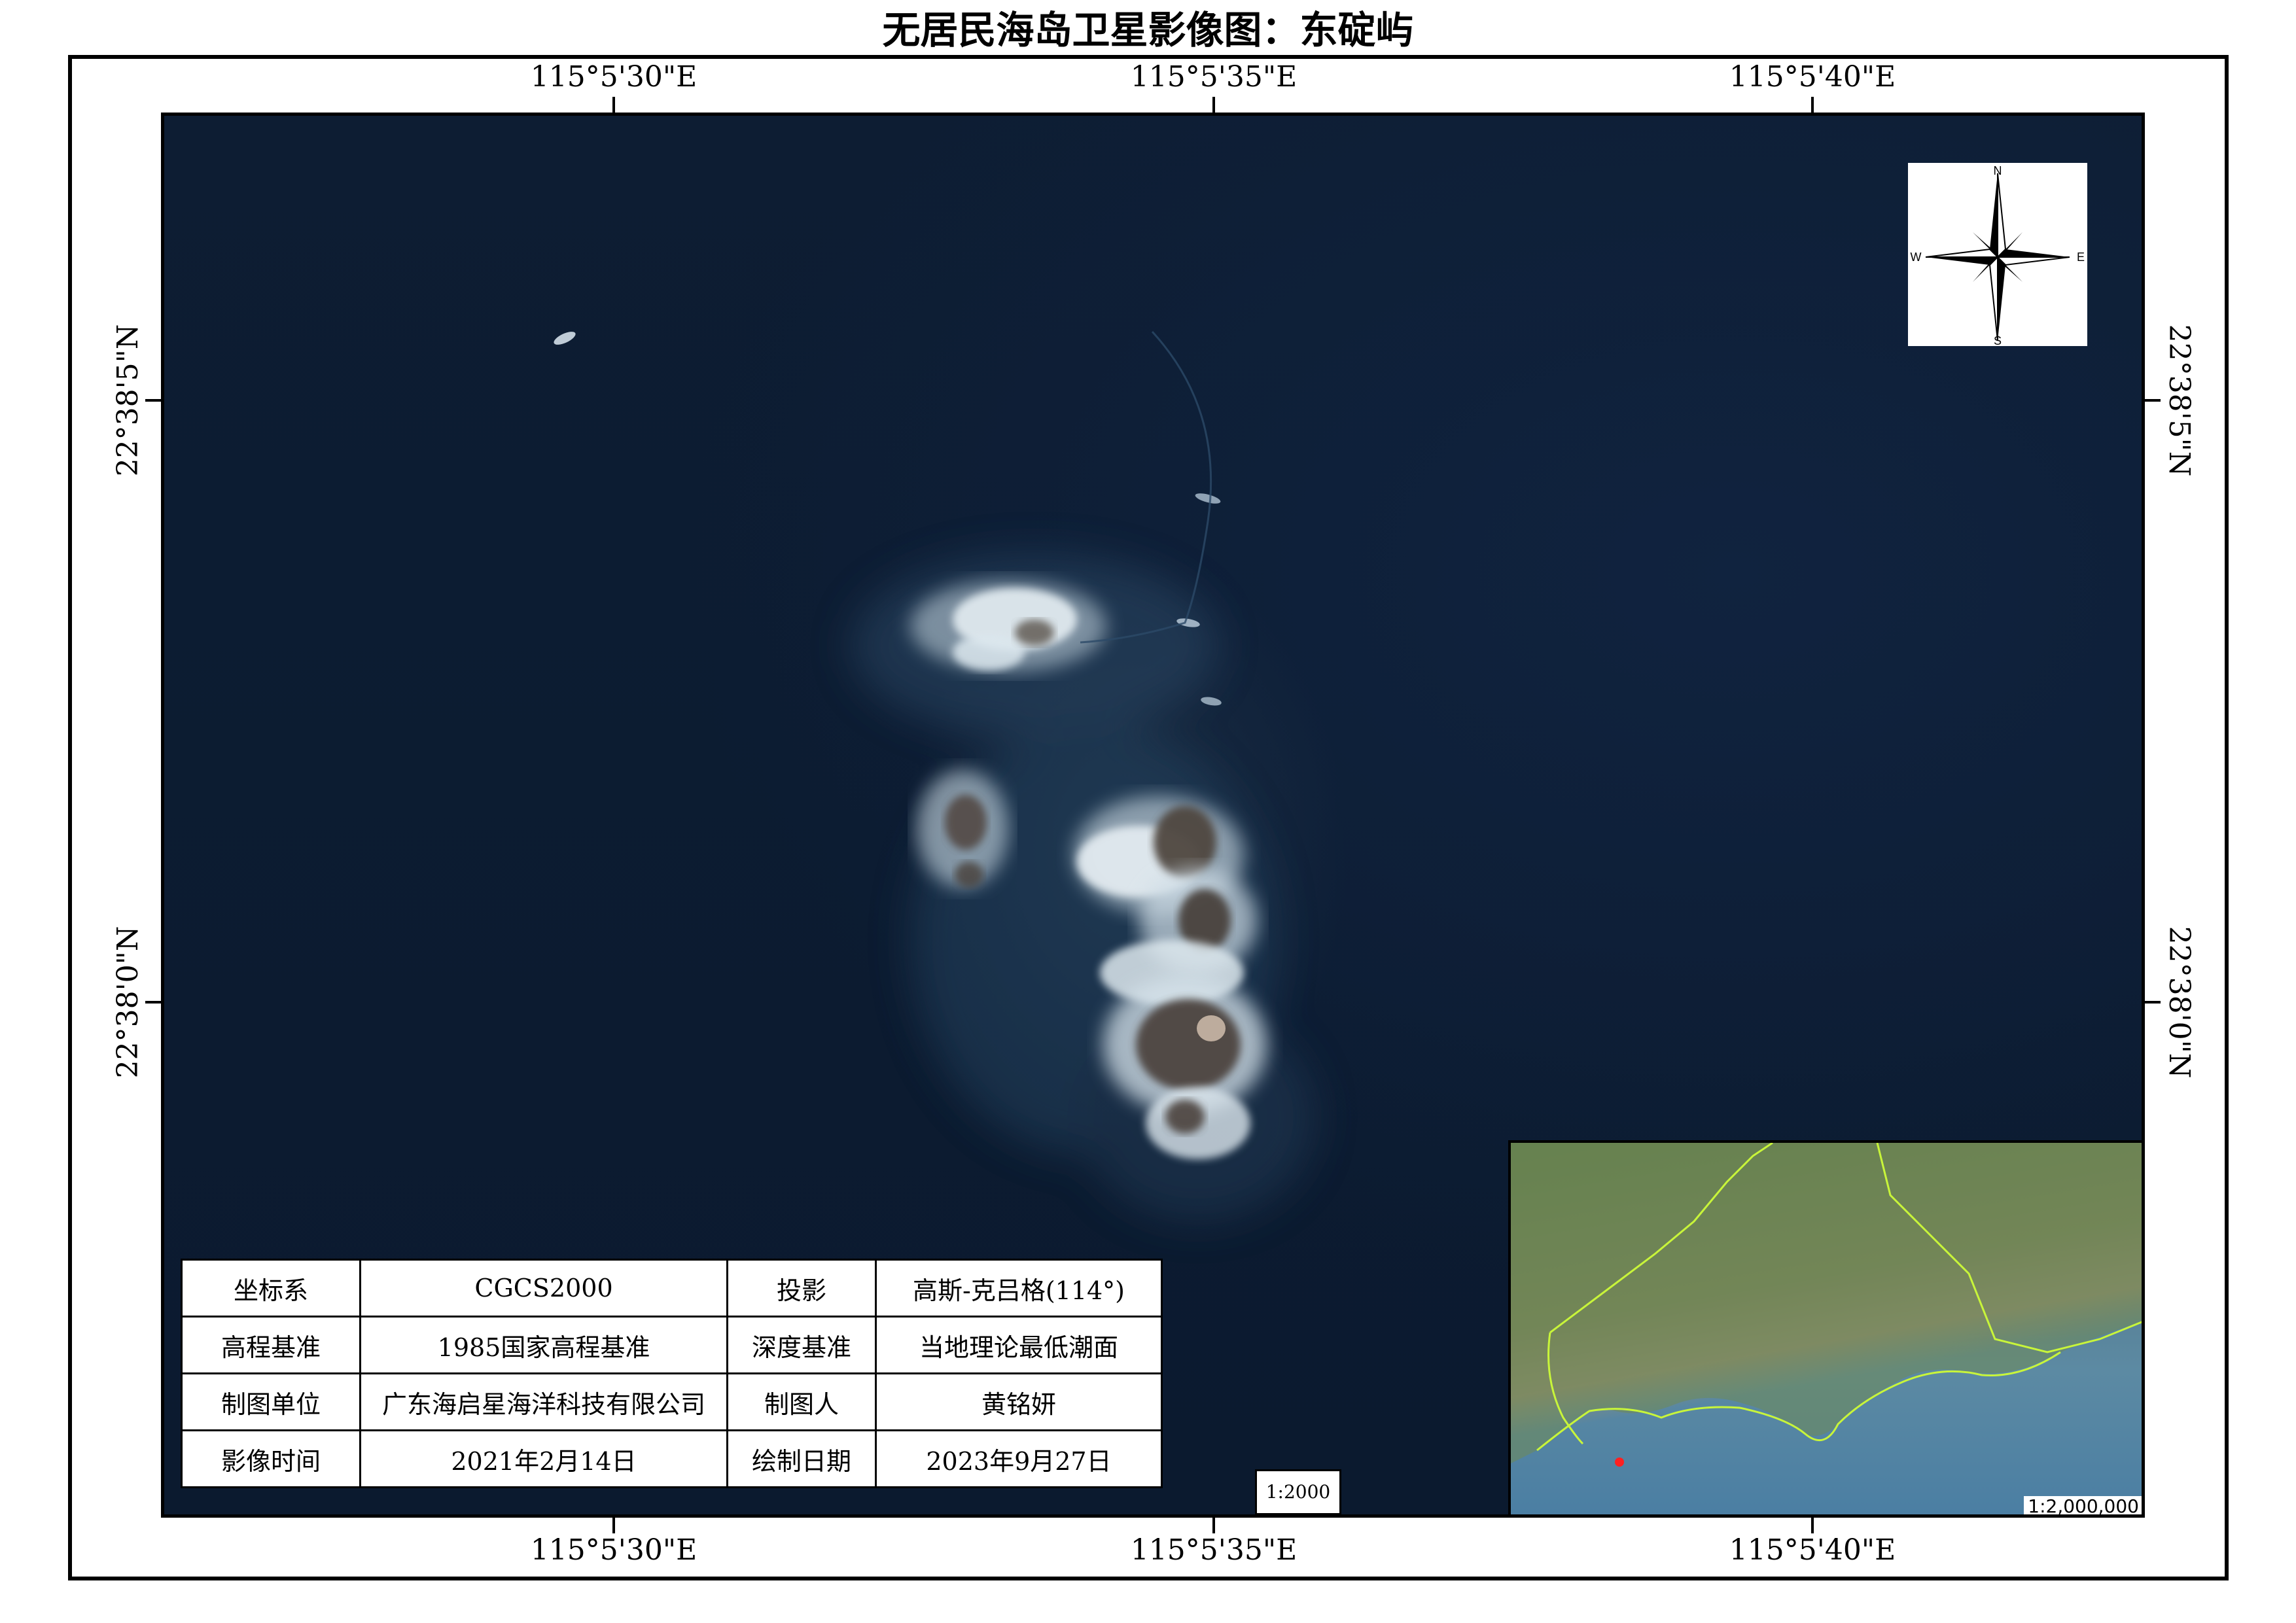  What do you see at coordinates (963, 829) in the screenshot?
I see `islet-west` at bounding box center [963, 829].